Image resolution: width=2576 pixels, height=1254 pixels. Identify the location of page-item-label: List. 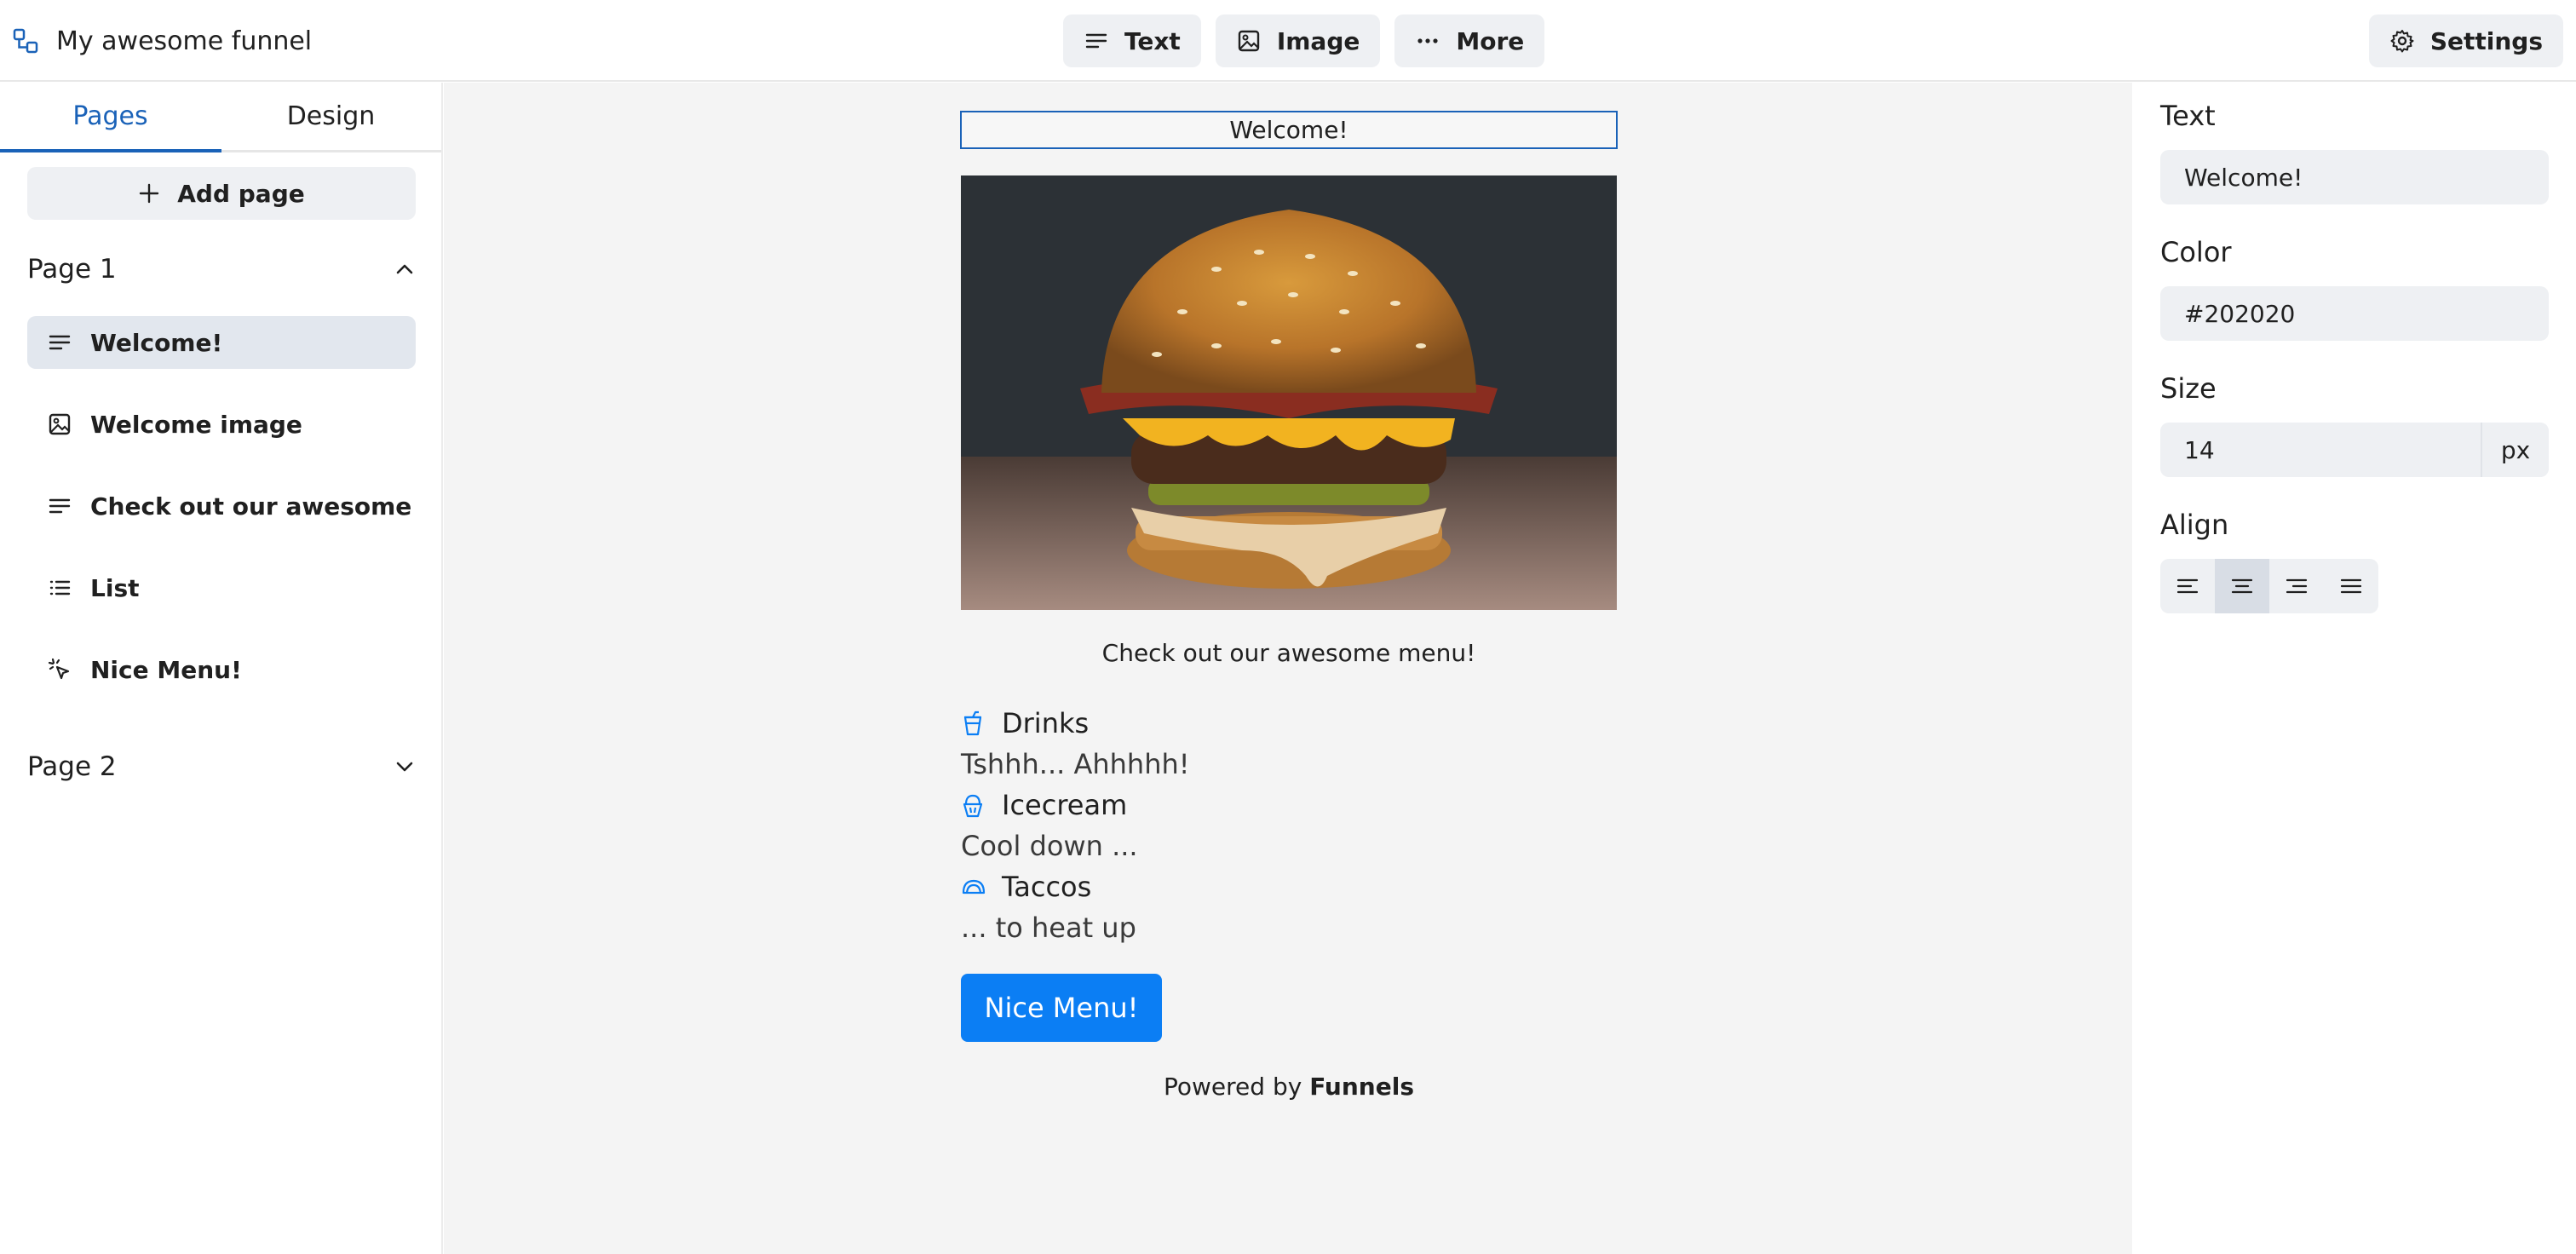
(115, 587).